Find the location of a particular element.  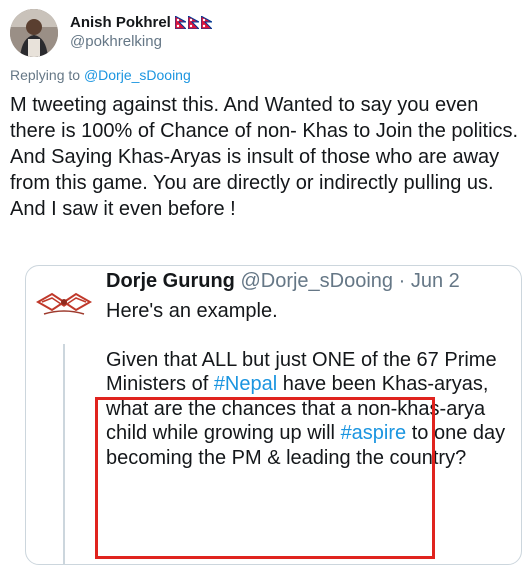

quoted-handle: @Dorje_sDooing is located at coordinates (316, 281).